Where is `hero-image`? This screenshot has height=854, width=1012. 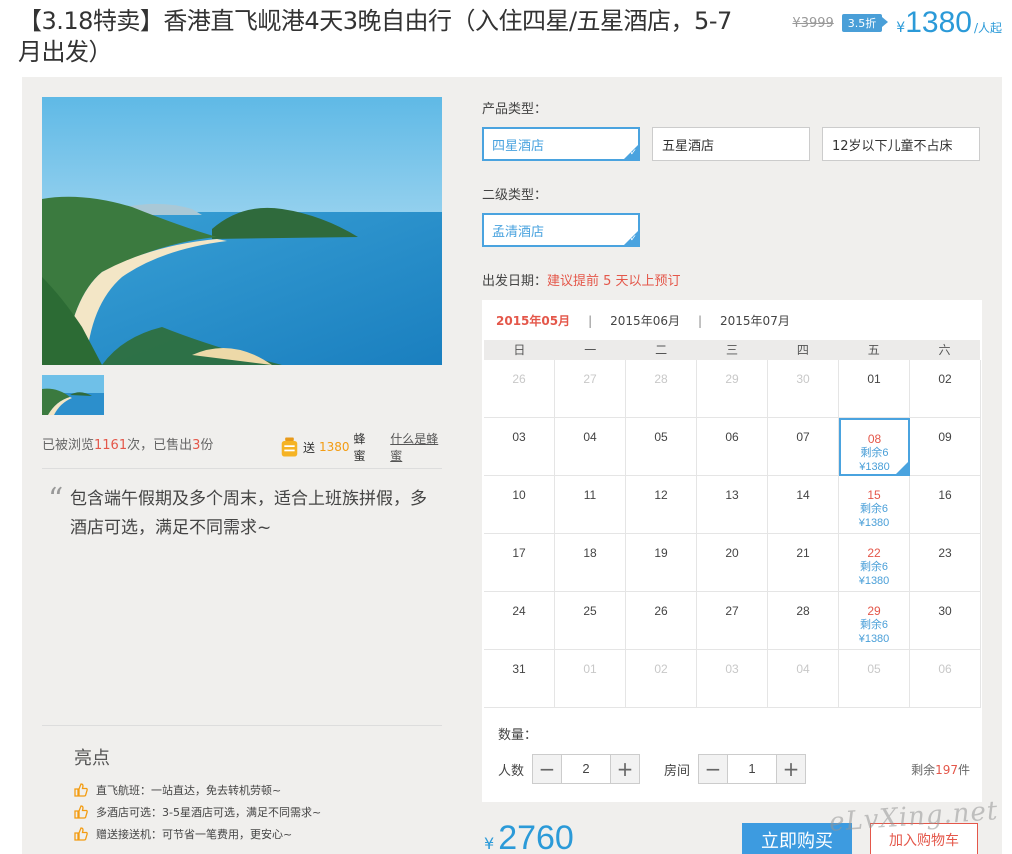 hero-image is located at coordinates (242, 231).